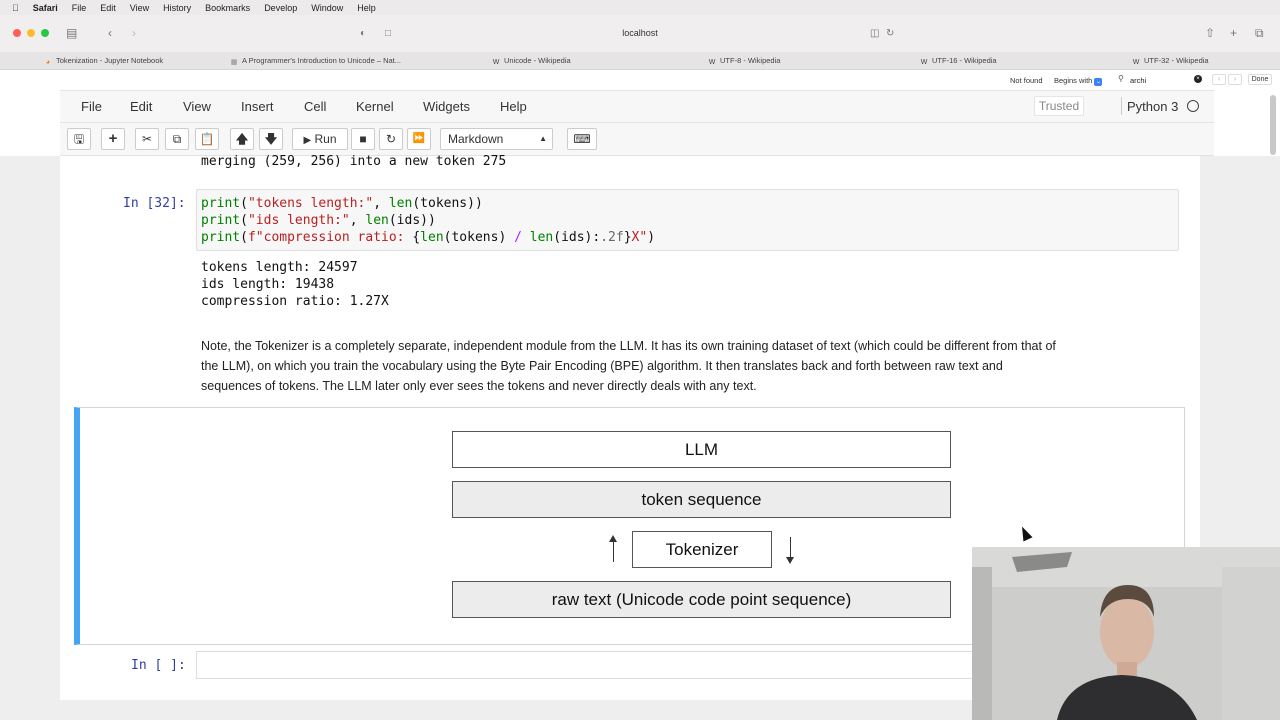 This screenshot has width=1280, height=720. Describe the element at coordinates (1161, 79) in the screenshot. I see `find-input: ⚲ archi ×` at that location.